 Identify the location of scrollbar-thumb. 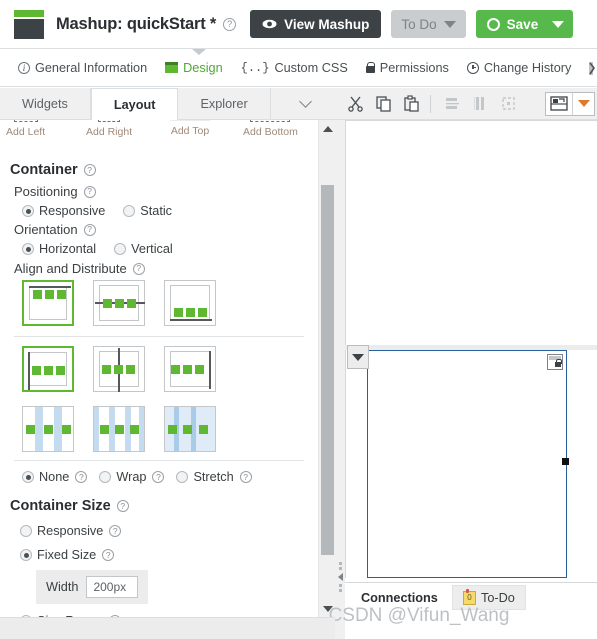
(327, 370).